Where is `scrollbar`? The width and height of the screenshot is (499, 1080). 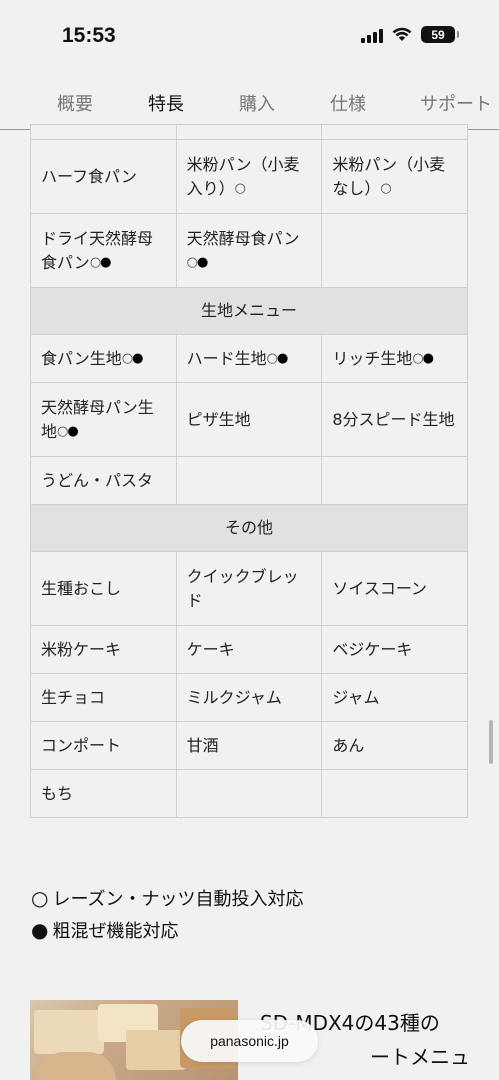 scrollbar is located at coordinates (491, 742).